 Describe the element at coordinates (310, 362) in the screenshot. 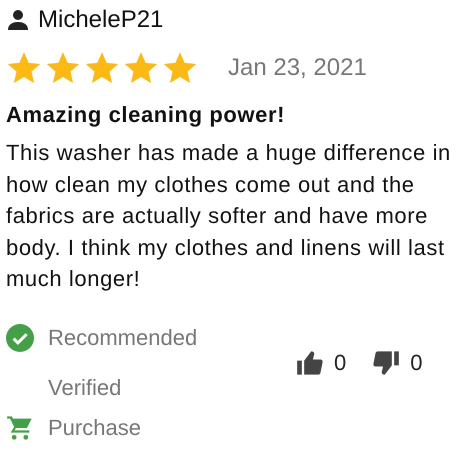

I see `thumbs-up-icon` at that location.